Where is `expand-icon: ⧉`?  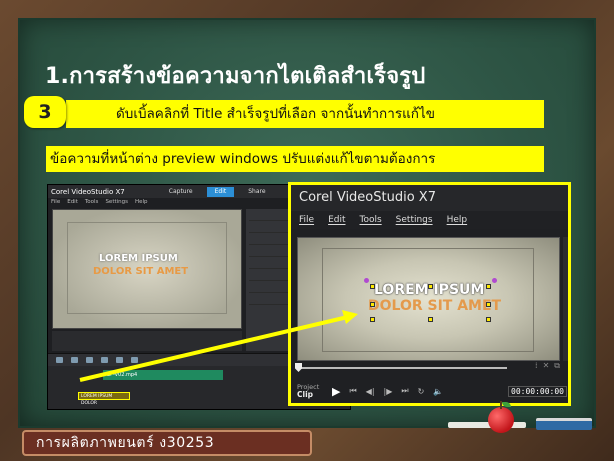
expand-icon: ⧉ is located at coordinates (557, 366).